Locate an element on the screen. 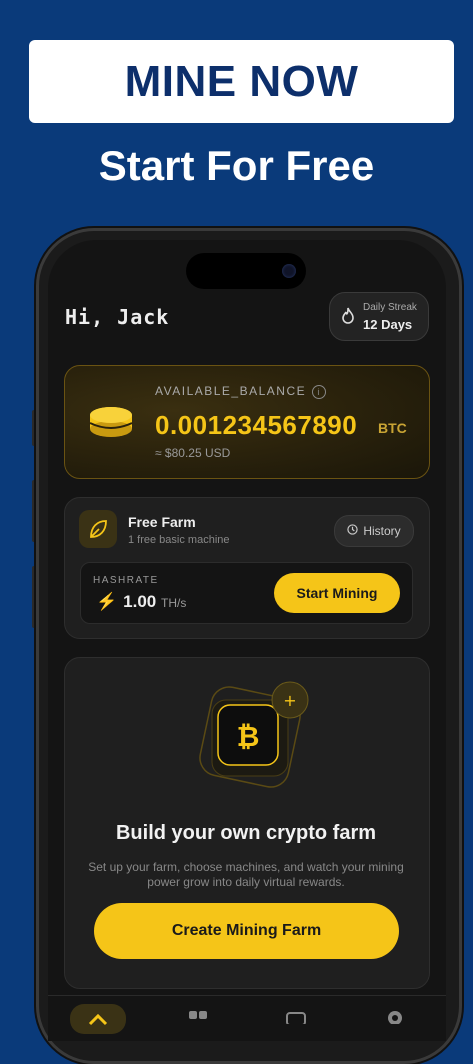 The width and height of the screenshot is (473, 1064). balance-usd: ≈ $80.25 USD is located at coordinates (193, 453).